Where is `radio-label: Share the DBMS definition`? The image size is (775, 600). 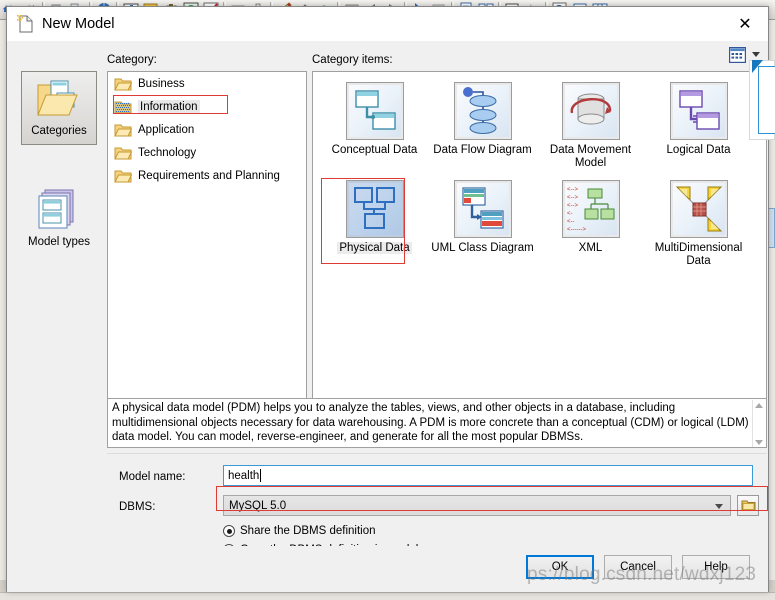 radio-label: Share the DBMS definition is located at coordinates (308, 531).